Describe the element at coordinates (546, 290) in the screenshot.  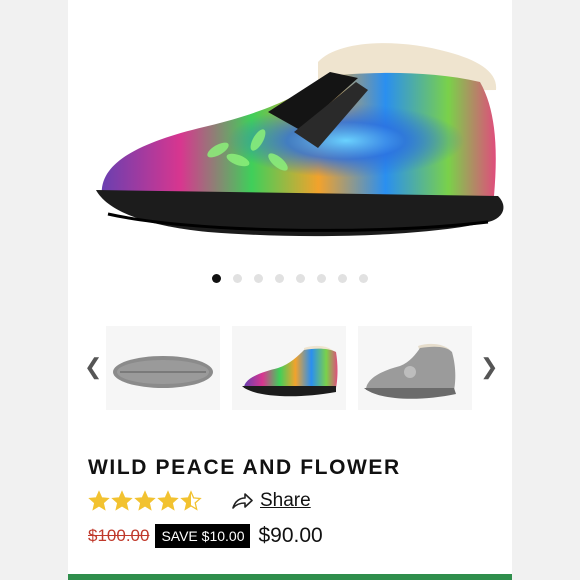
I see `right-backdrop` at that location.